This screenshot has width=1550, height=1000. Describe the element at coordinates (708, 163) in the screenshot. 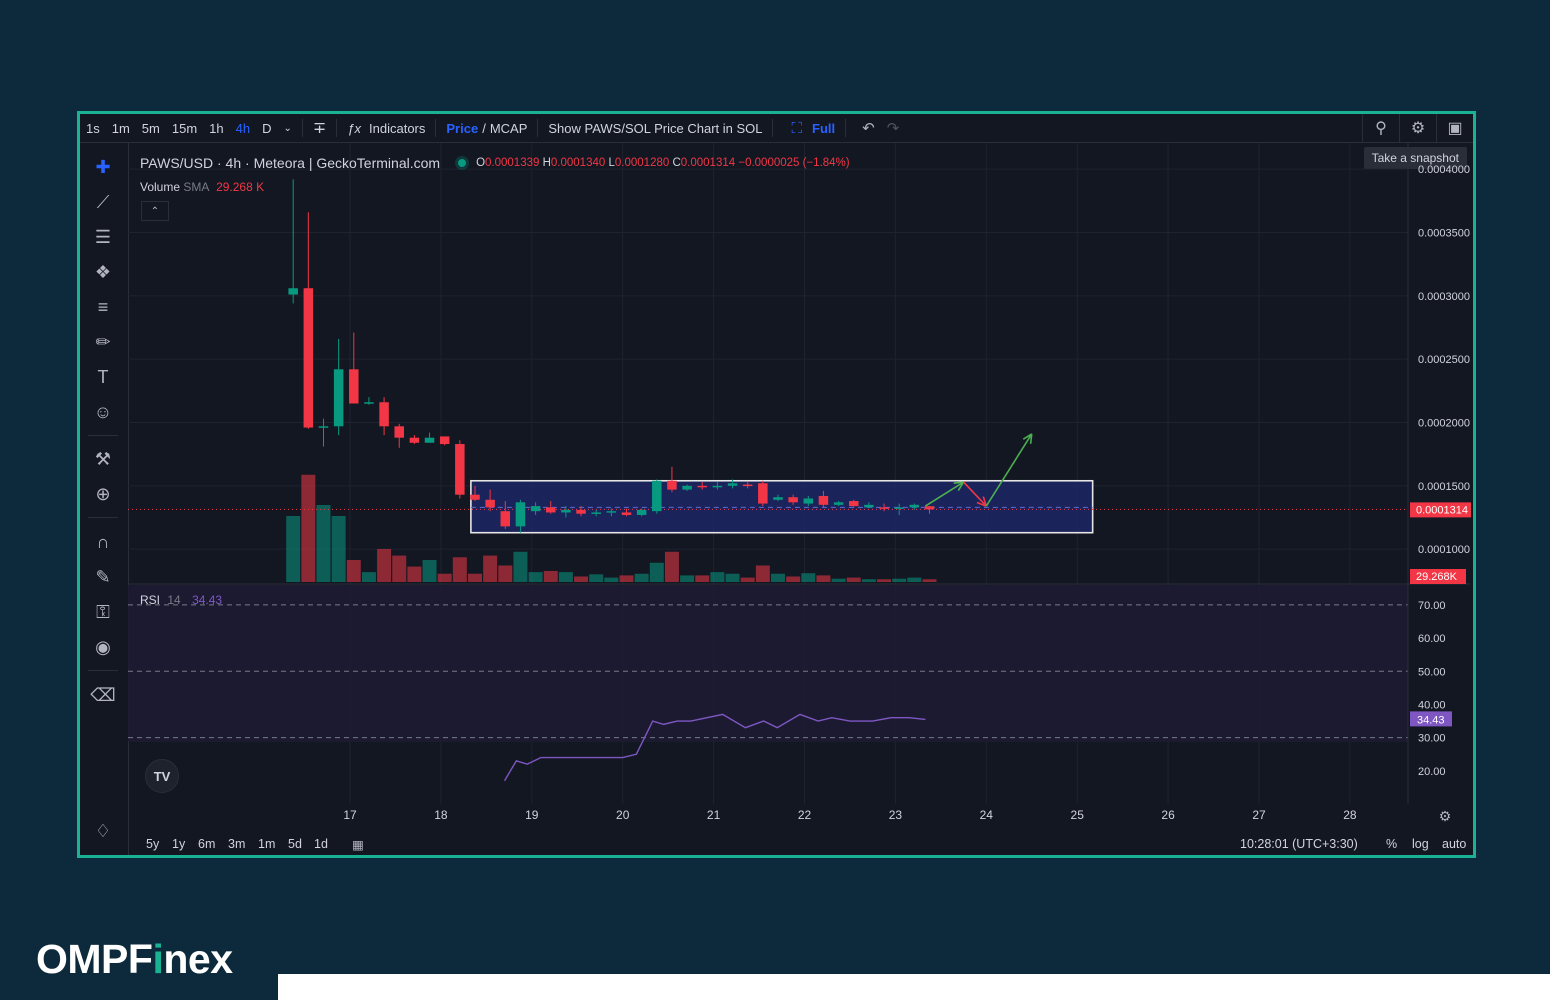

I see `close-value: 0.0001314` at that location.